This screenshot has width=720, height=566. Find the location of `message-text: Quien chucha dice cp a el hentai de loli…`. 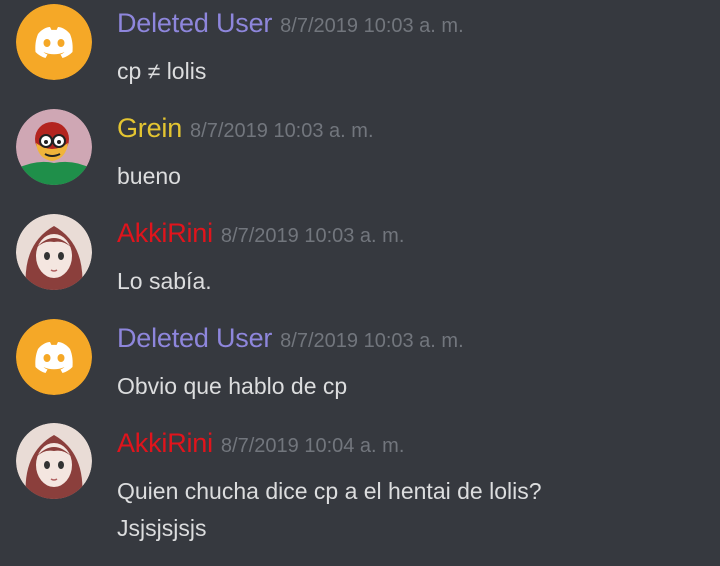

message-text: Quien chucha dice cp a el hentai de loli… is located at coordinates (329, 491).